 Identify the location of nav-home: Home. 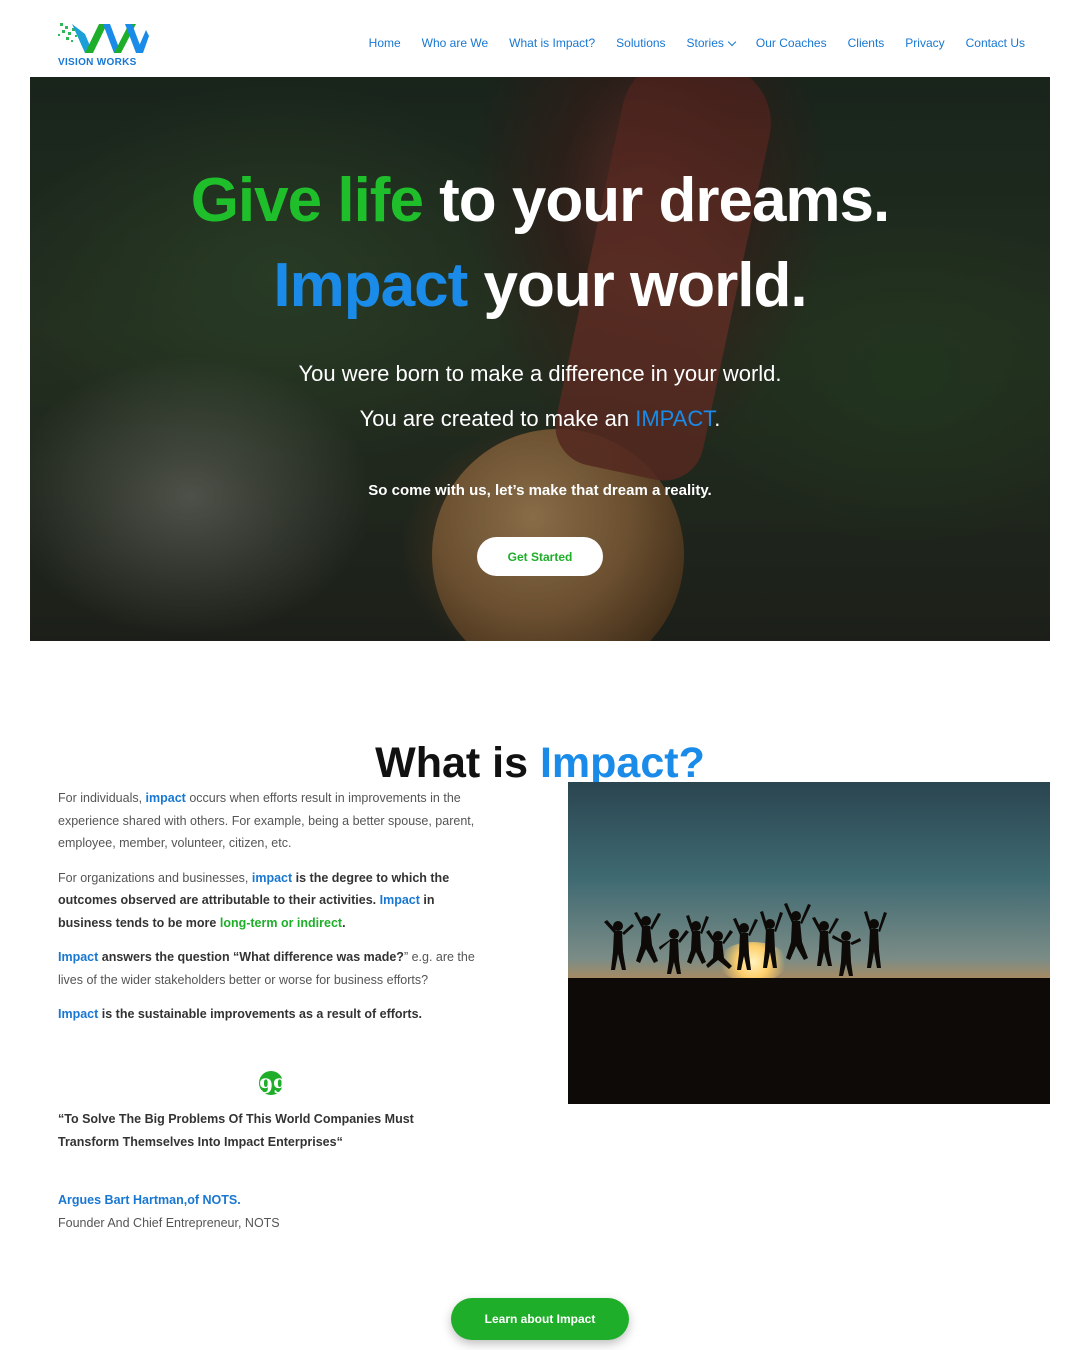
(385, 43).